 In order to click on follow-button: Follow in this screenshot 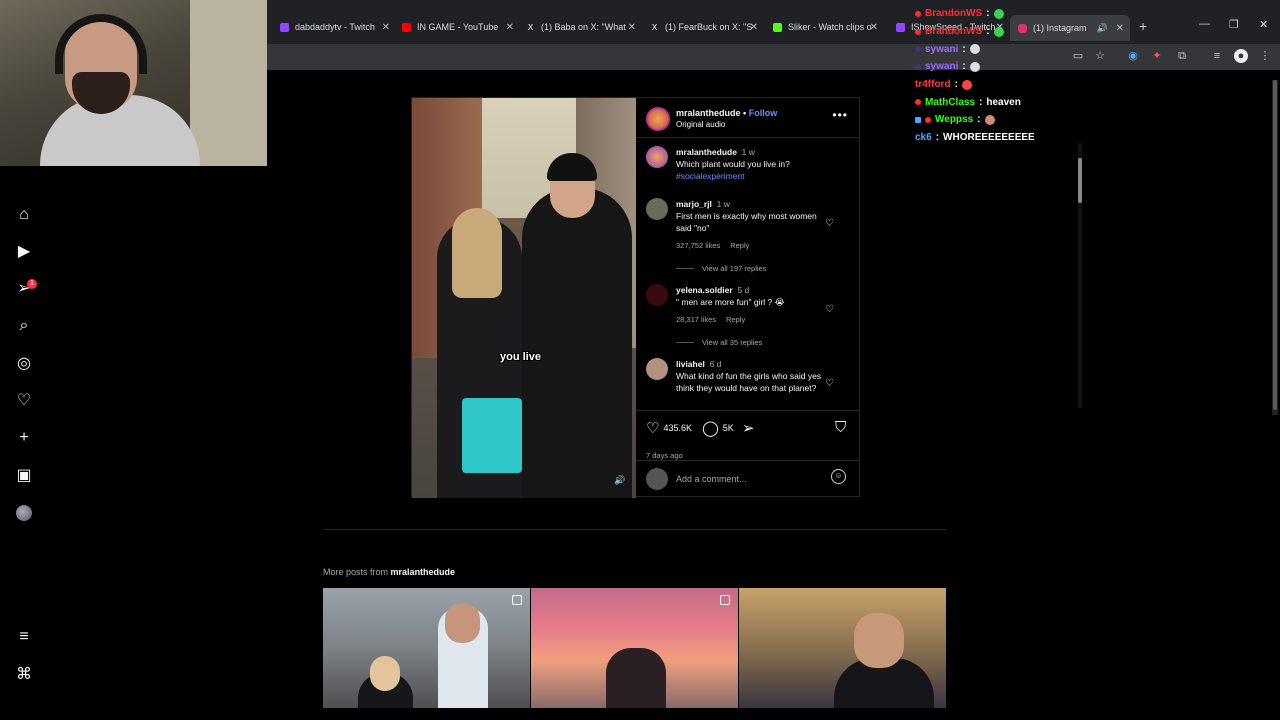, I will do `click(763, 113)`.